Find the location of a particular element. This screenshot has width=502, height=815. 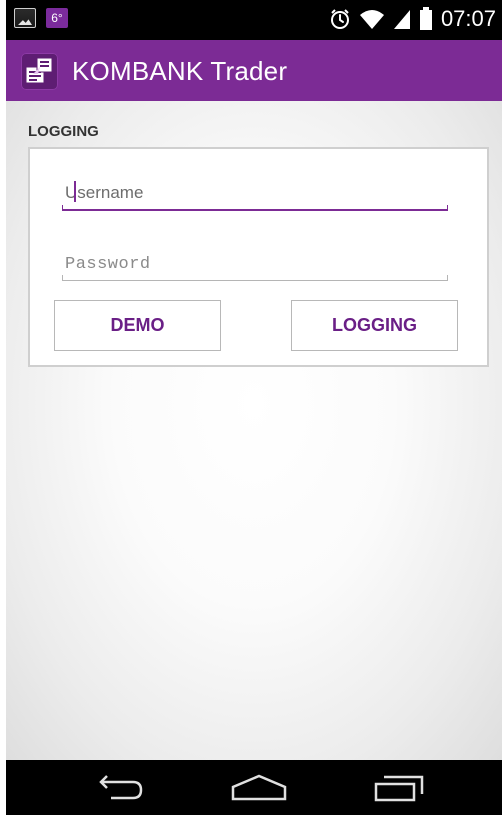

username-underline is located at coordinates (255, 208).